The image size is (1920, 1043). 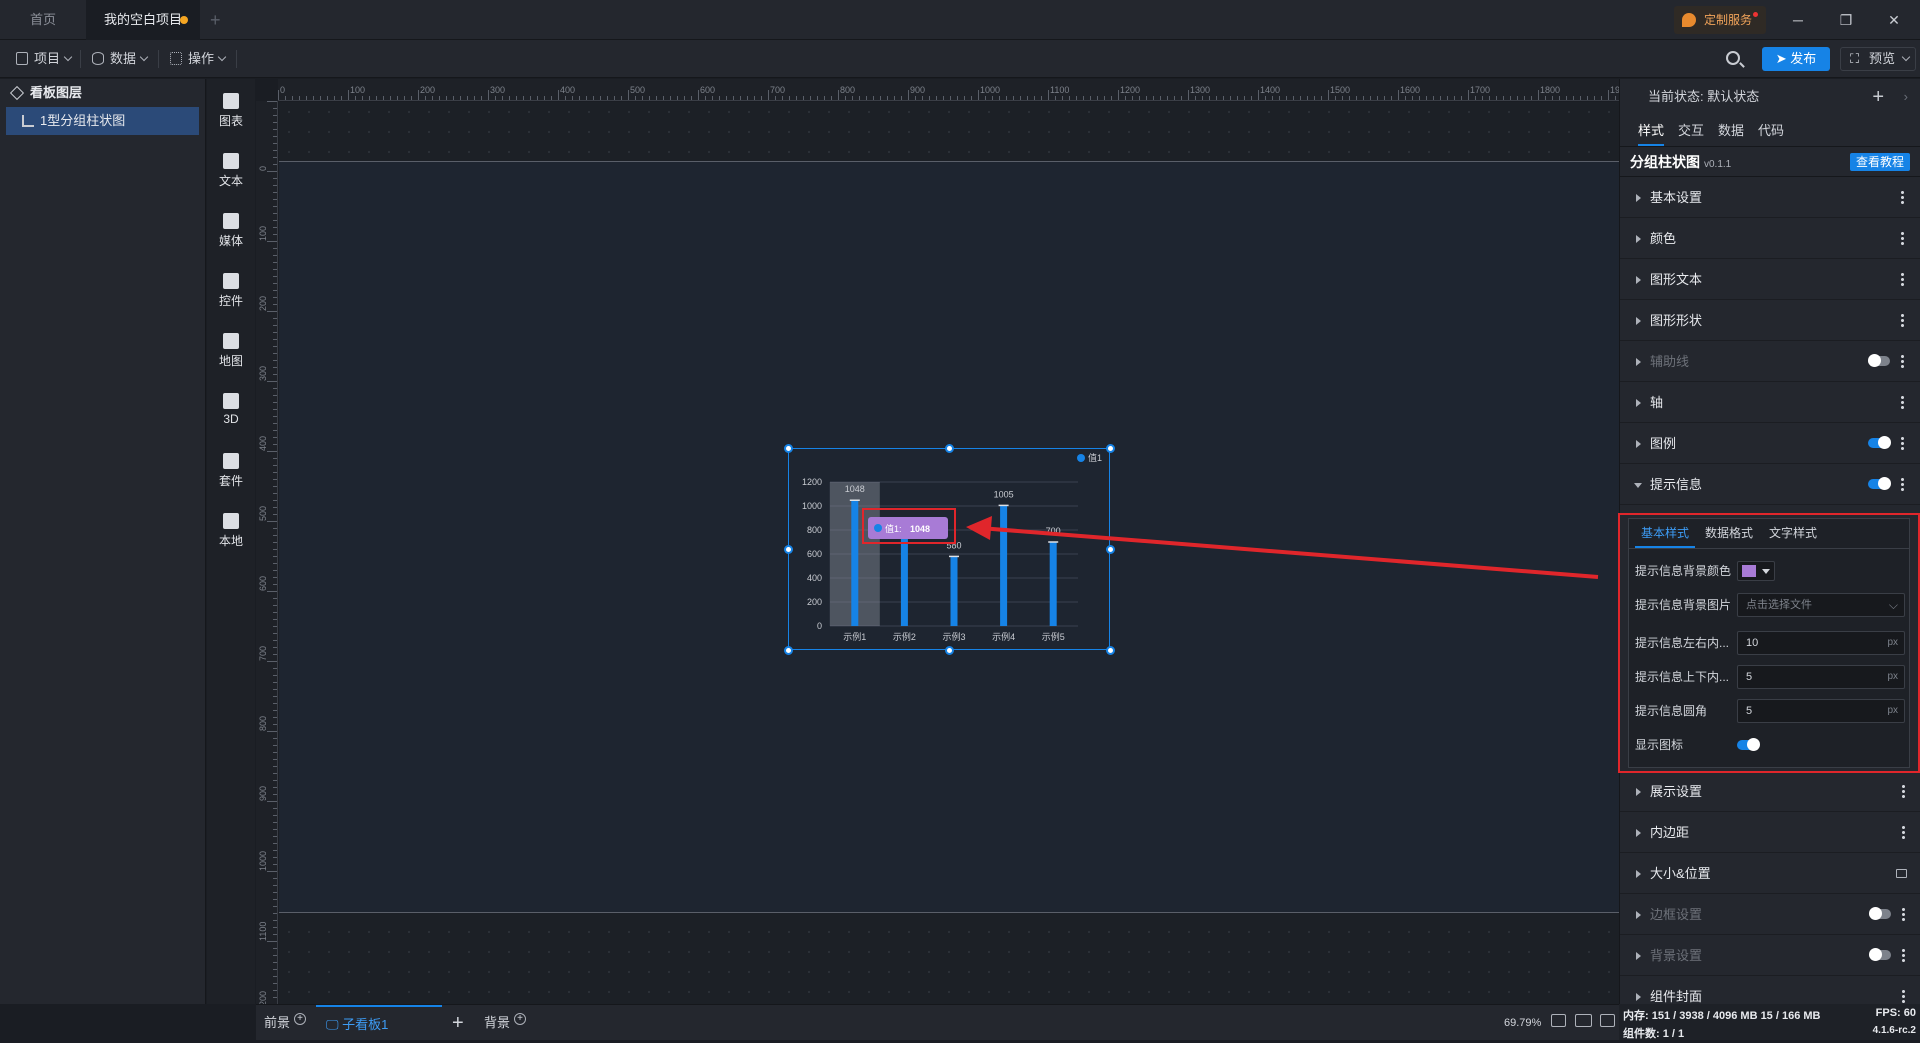 What do you see at coordinates (1901, 873) in the screenshot?
I see `lock-icon` at bounding box center [1901, 873].